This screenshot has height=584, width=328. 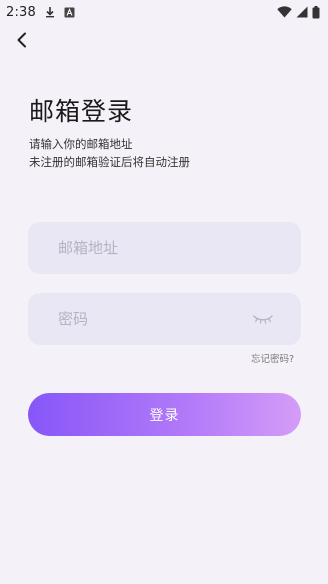 What do you see at coordinates (81, 111) in the screenshot?
I see `page-title: 邮箱登录` at bounding box center [81, 111].